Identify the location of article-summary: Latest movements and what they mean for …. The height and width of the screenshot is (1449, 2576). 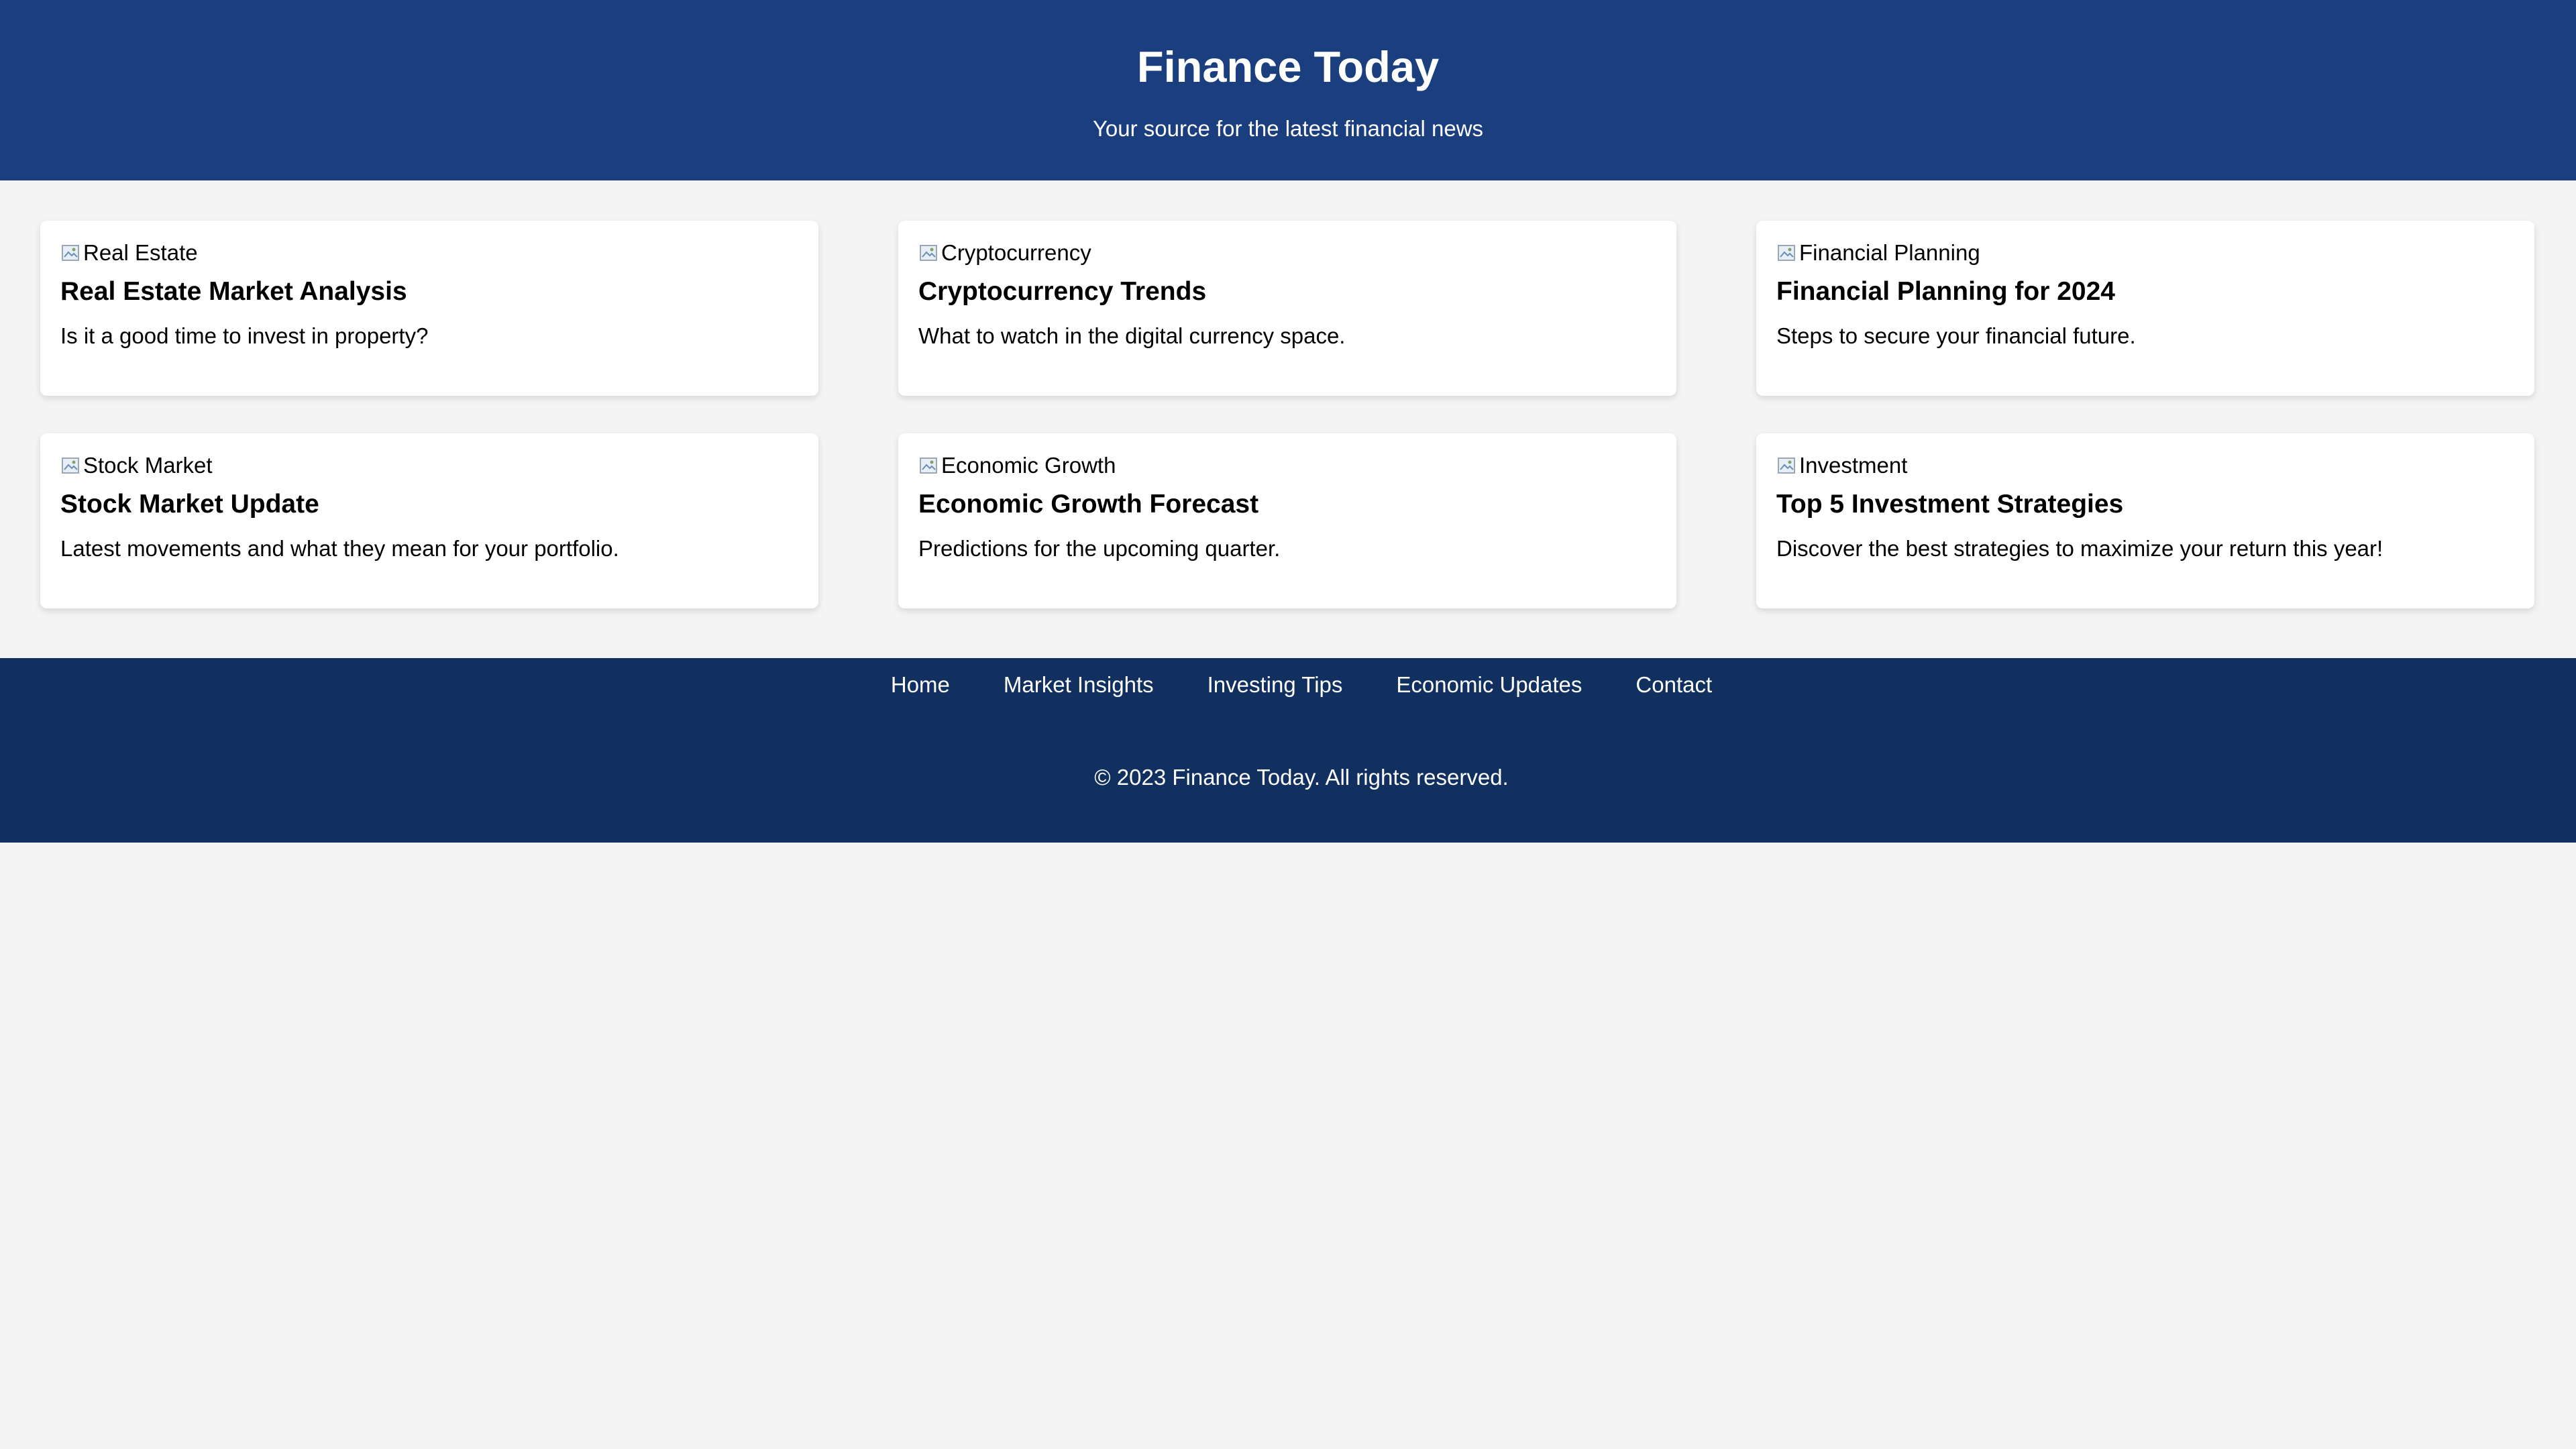
(339, 548).